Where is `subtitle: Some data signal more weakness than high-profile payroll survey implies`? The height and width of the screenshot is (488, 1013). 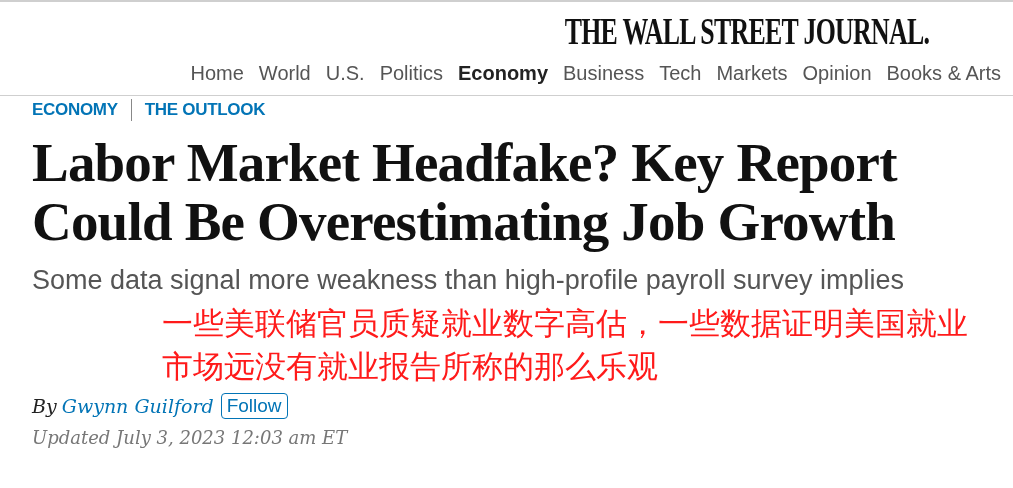
subtitle: Some data signal more weakness than high-profile payroll survey implies is located at coordinates (468, 280).